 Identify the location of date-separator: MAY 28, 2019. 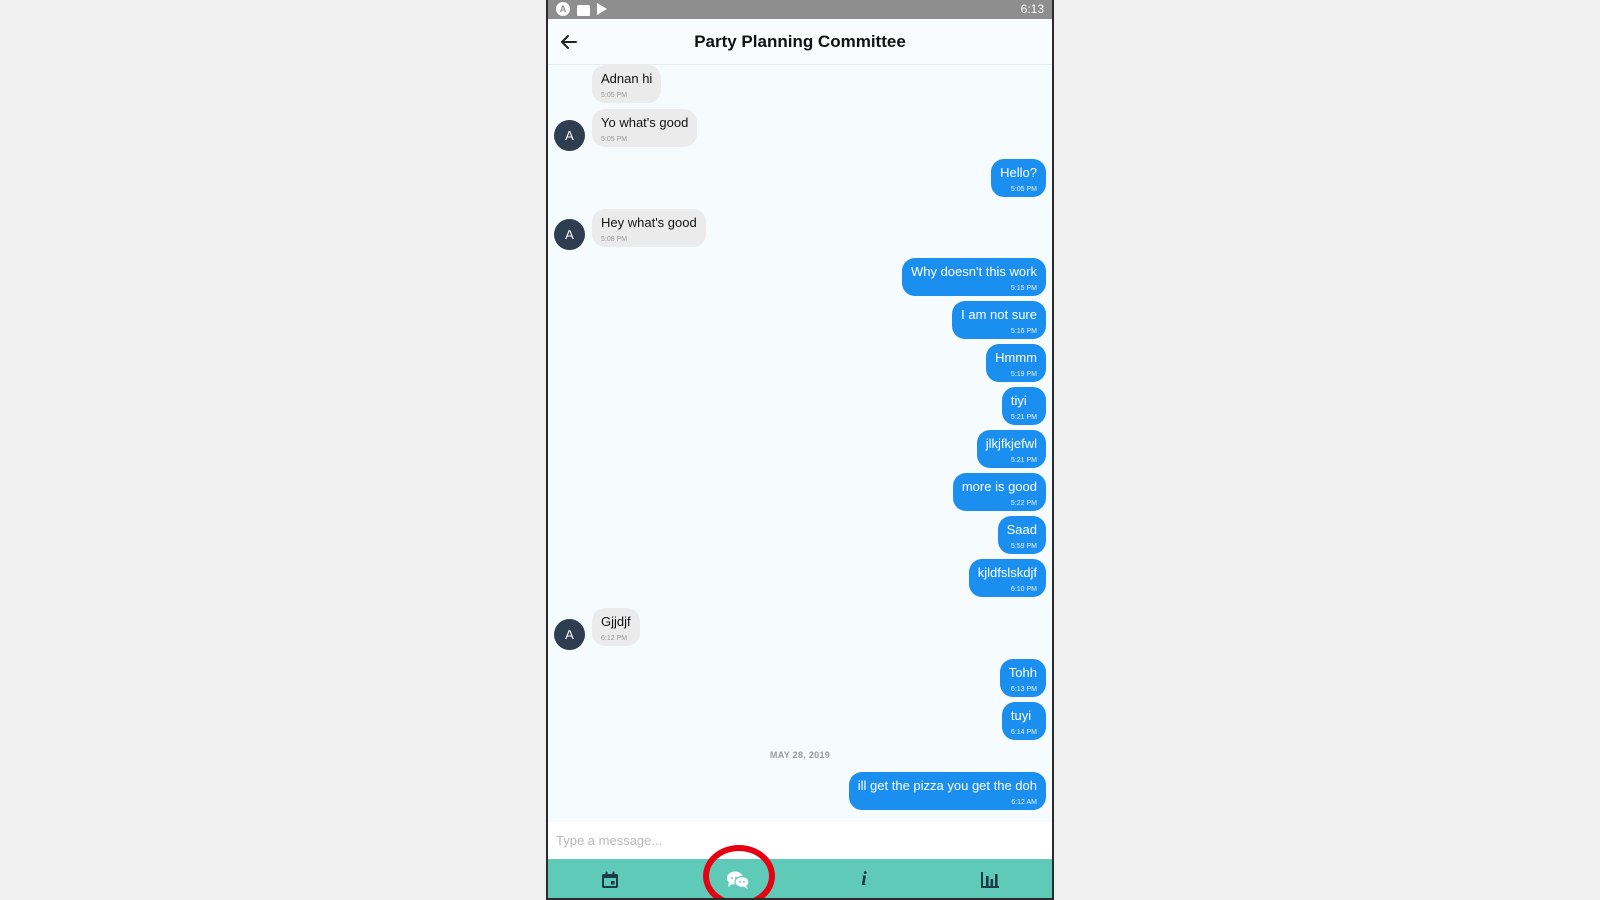
(800, 755).